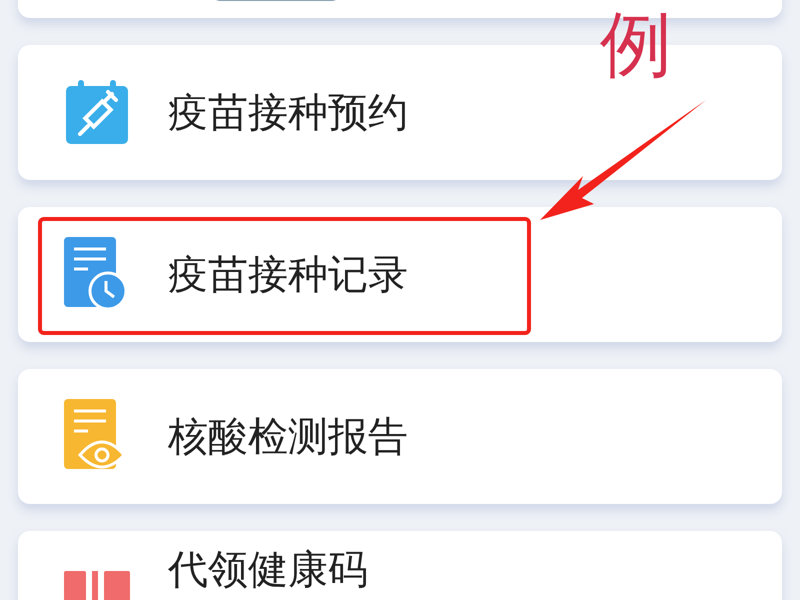  I want to click on menu-label: 疫苗接种预约, so click(288, 113).